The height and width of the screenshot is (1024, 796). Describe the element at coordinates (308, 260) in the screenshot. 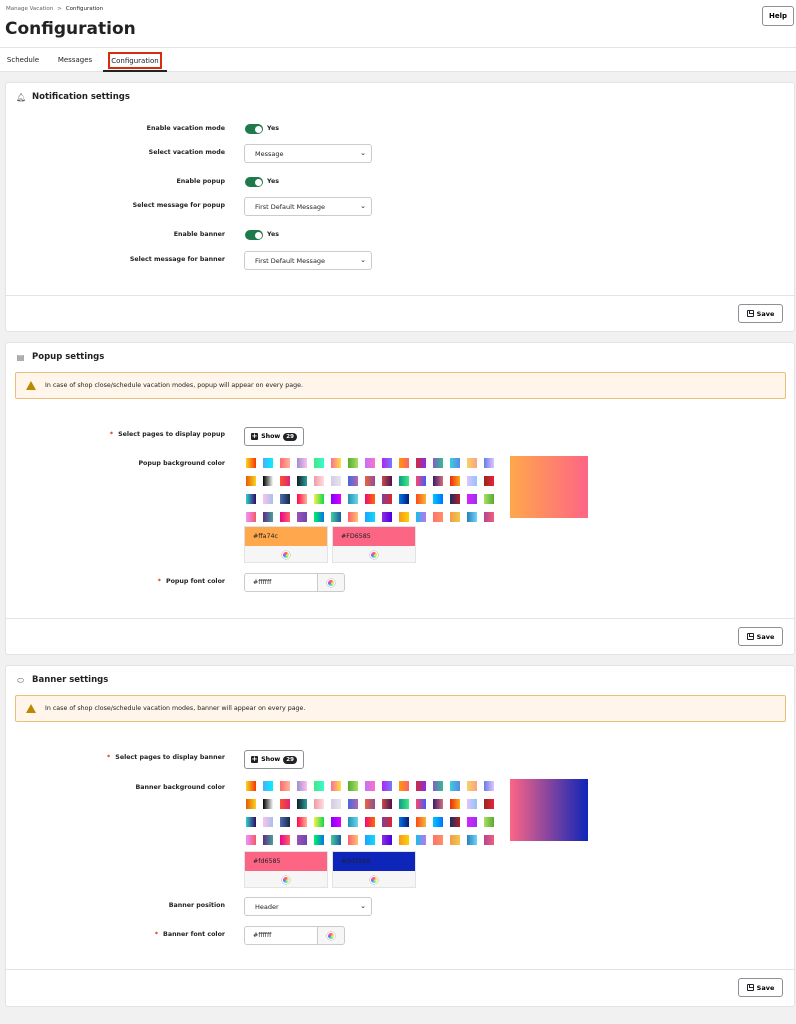

I see `banner-message-select: First Default Message ⌄` at that location.